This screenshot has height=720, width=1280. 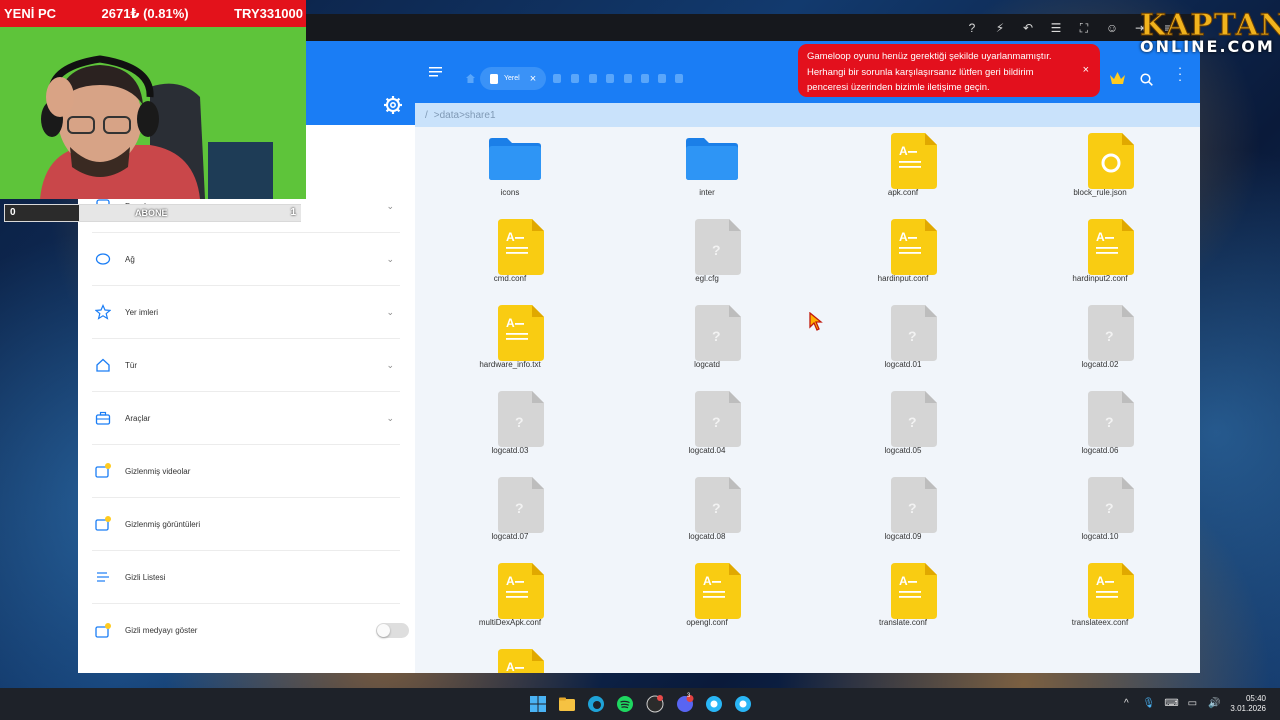 What do you see at coordinates (510, 173) in the screenshot?
I see `folder-item: icons` at bounding box center [510, 173].